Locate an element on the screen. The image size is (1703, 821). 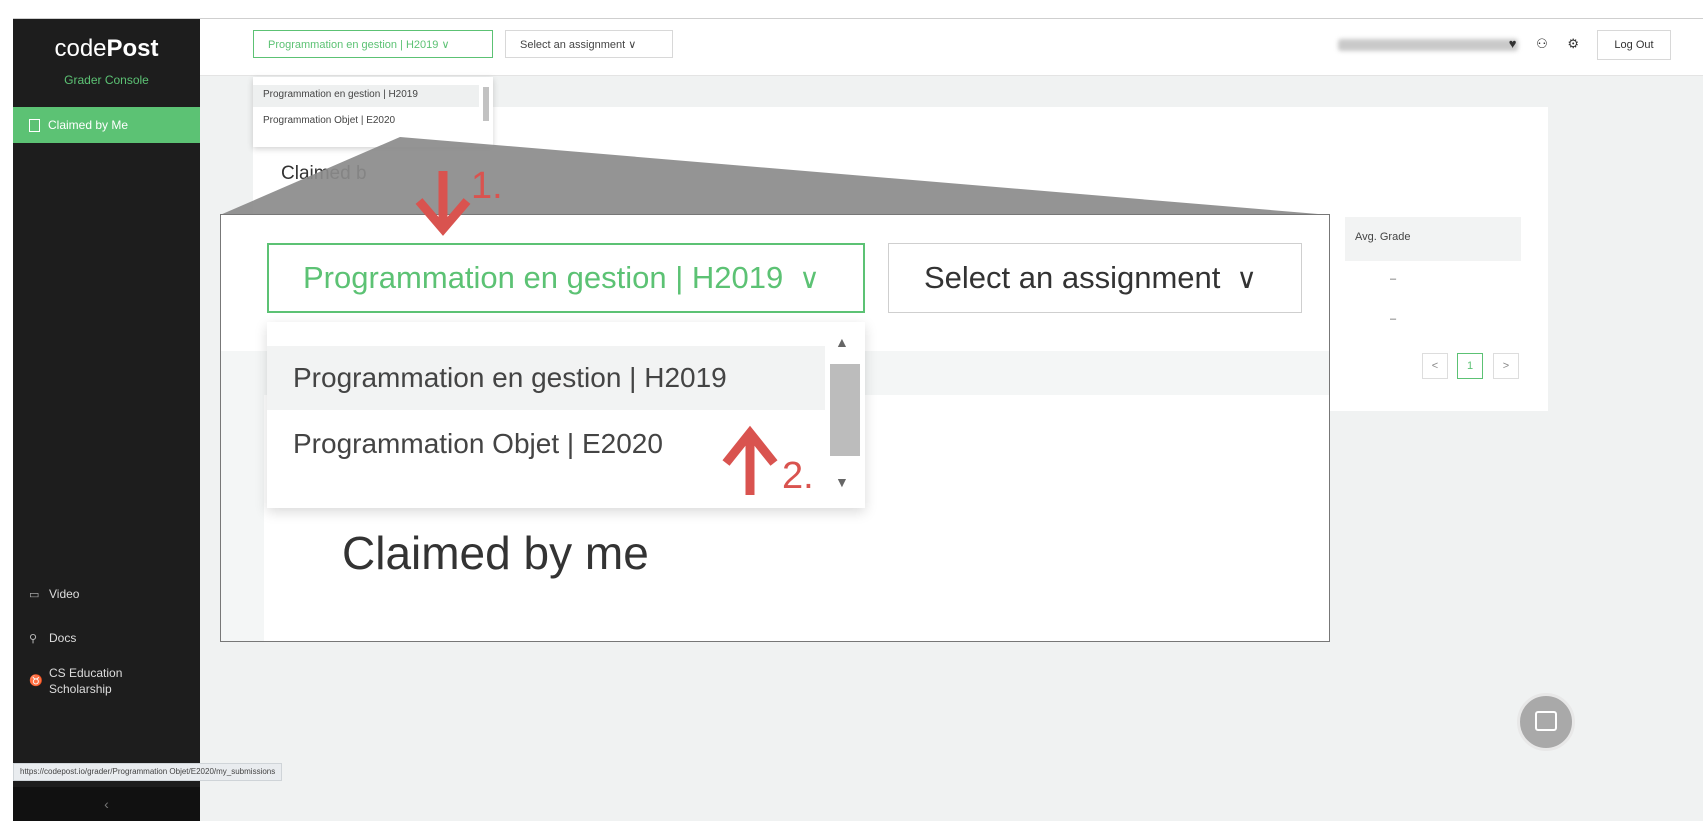
step-1-label: 1. is located at coordinates (487, 186).